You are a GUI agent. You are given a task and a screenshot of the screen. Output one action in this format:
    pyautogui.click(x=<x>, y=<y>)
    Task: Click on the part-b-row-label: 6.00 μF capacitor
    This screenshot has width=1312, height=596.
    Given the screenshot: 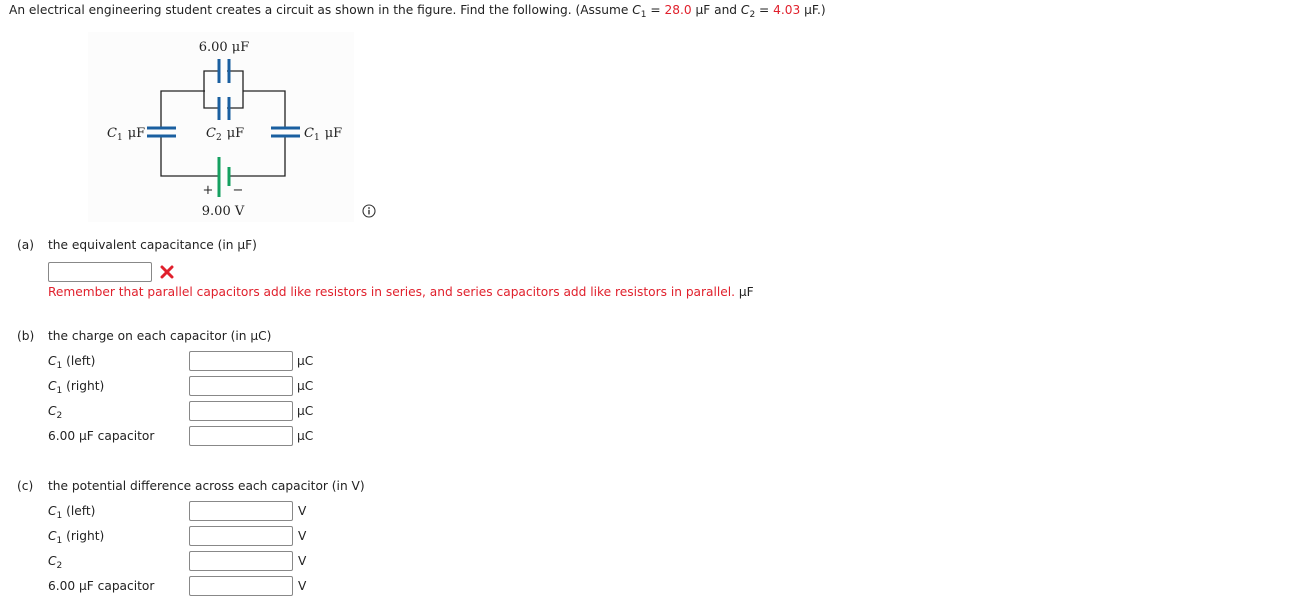 What is the action you would take?
    pyautogui.click(x=101, y=436)
    